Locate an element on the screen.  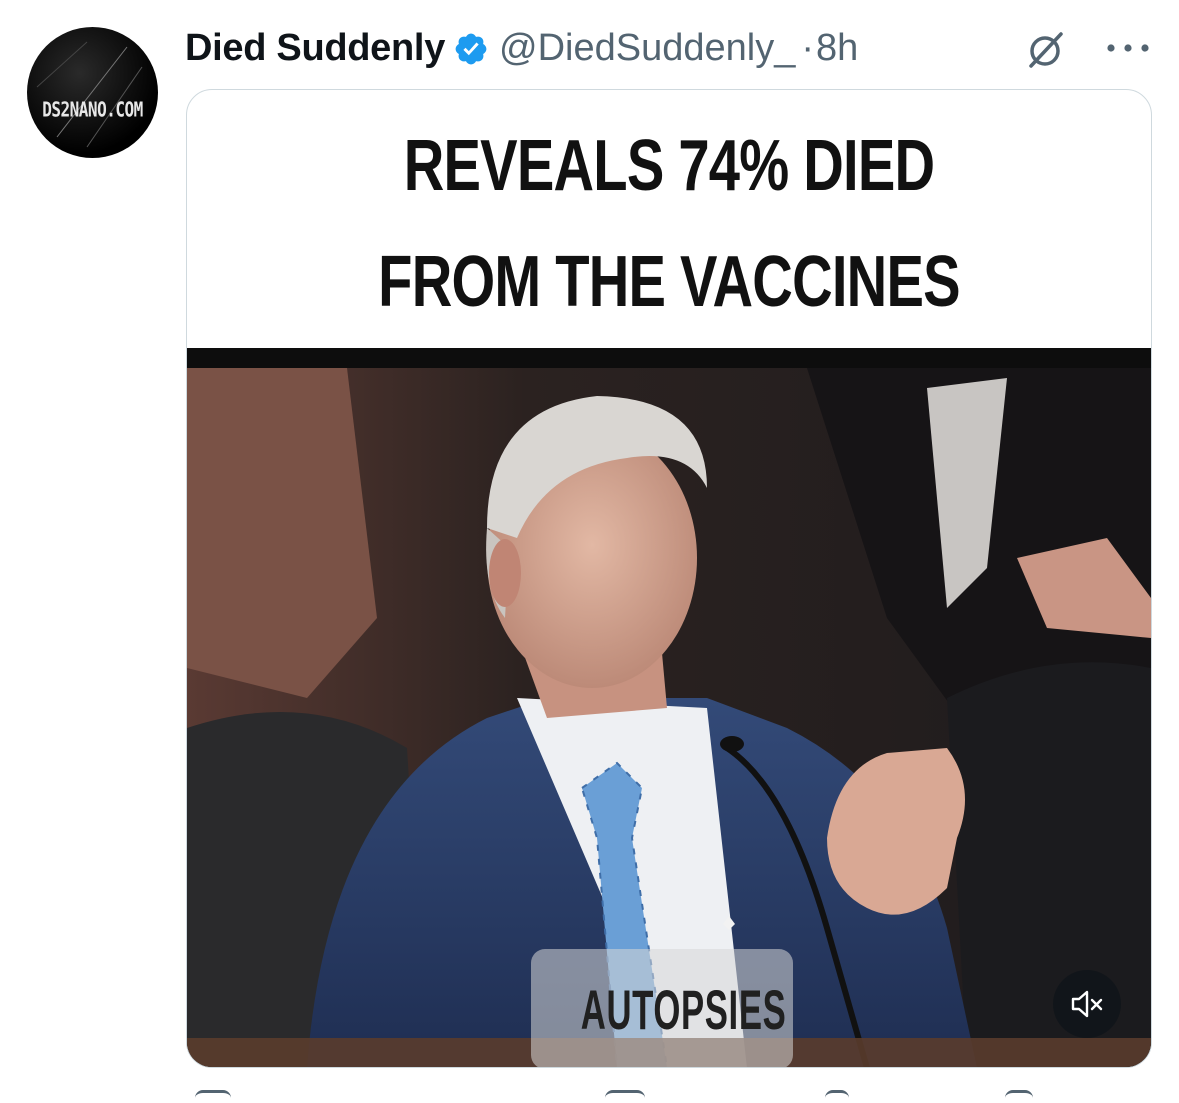
like-icon is located at coordinates (837, 1096).